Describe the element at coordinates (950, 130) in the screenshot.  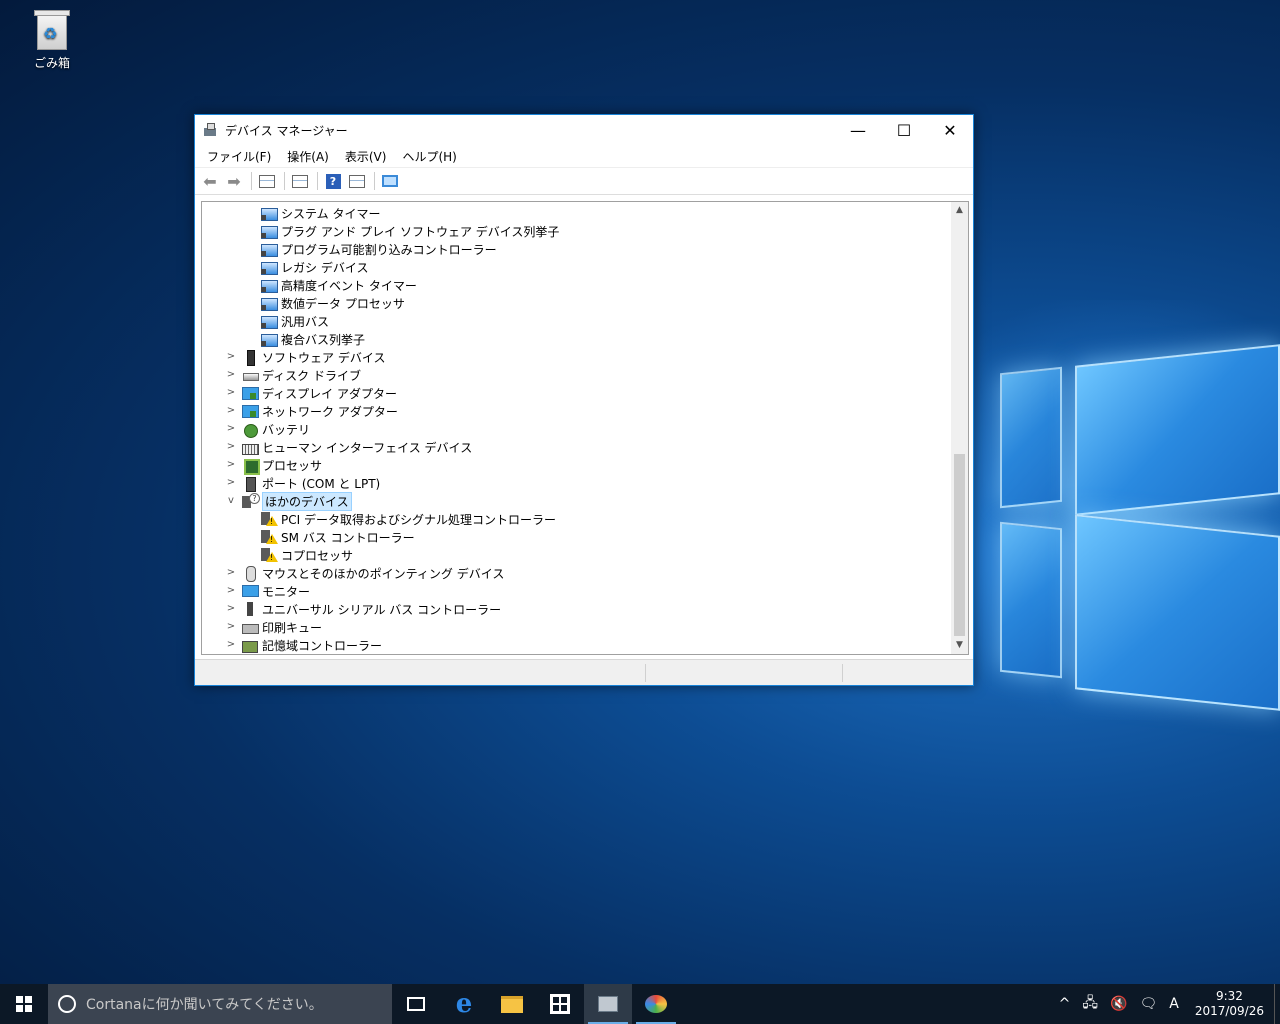
I see `close-button: ✕` at that location.